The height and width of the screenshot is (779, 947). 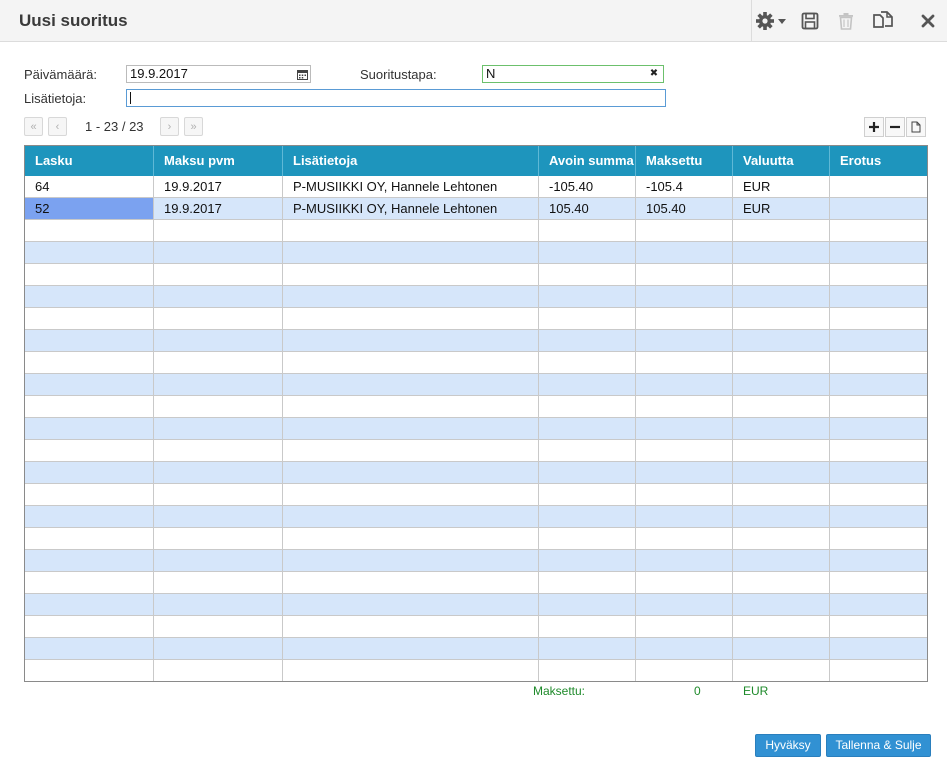 I want to click on clear-icon: ✖, so click(x=654, y=74).